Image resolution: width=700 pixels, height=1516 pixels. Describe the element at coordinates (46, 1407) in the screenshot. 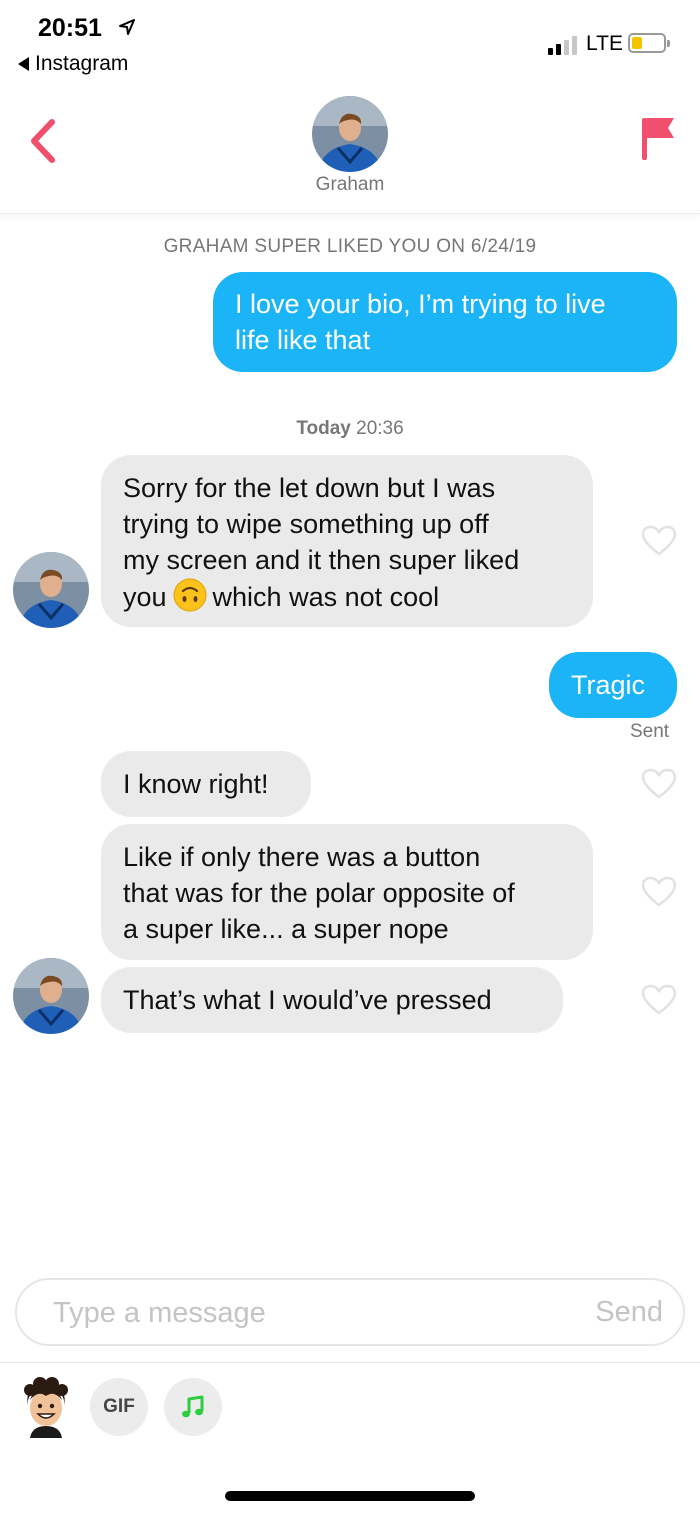

I see `bitmoji-icon` at that location.